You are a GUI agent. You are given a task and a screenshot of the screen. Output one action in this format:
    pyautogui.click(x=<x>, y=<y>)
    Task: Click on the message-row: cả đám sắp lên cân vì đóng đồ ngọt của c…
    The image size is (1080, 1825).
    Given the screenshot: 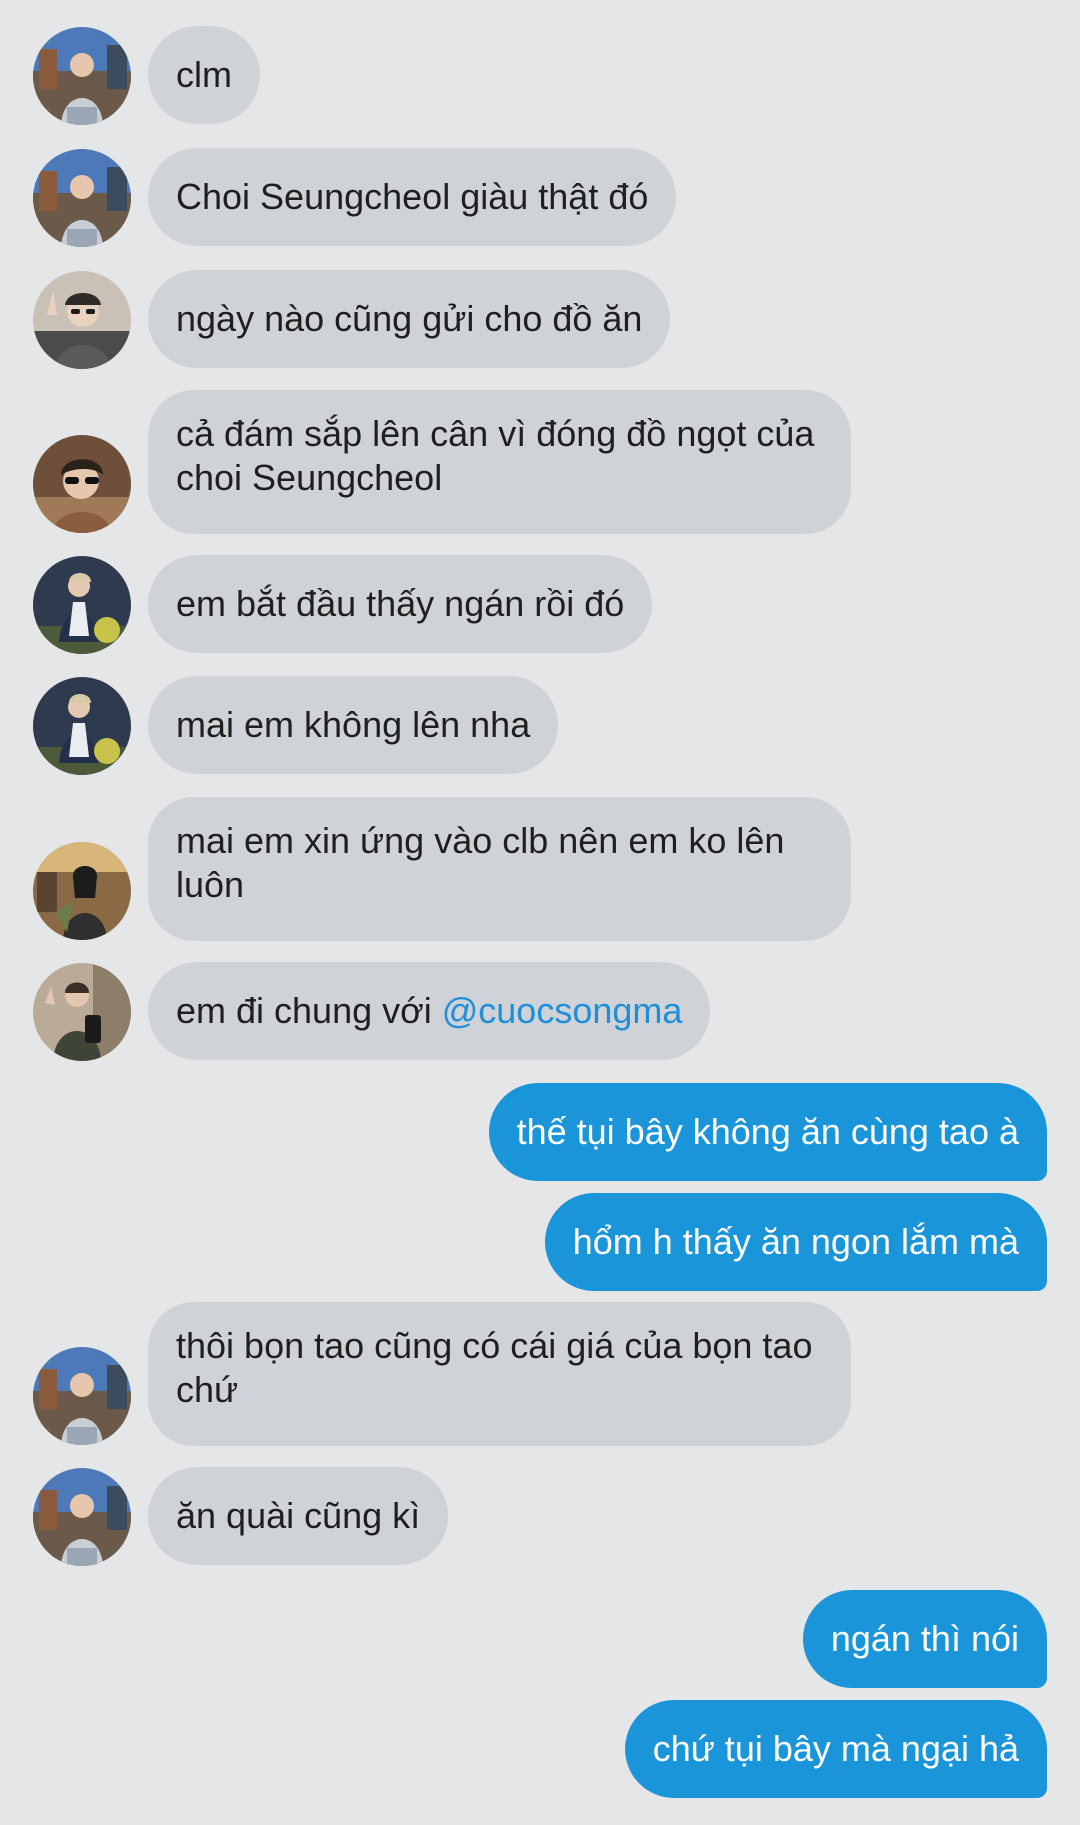 What is the action you would take?
    pyautogui.click(x=540, y=462)
    